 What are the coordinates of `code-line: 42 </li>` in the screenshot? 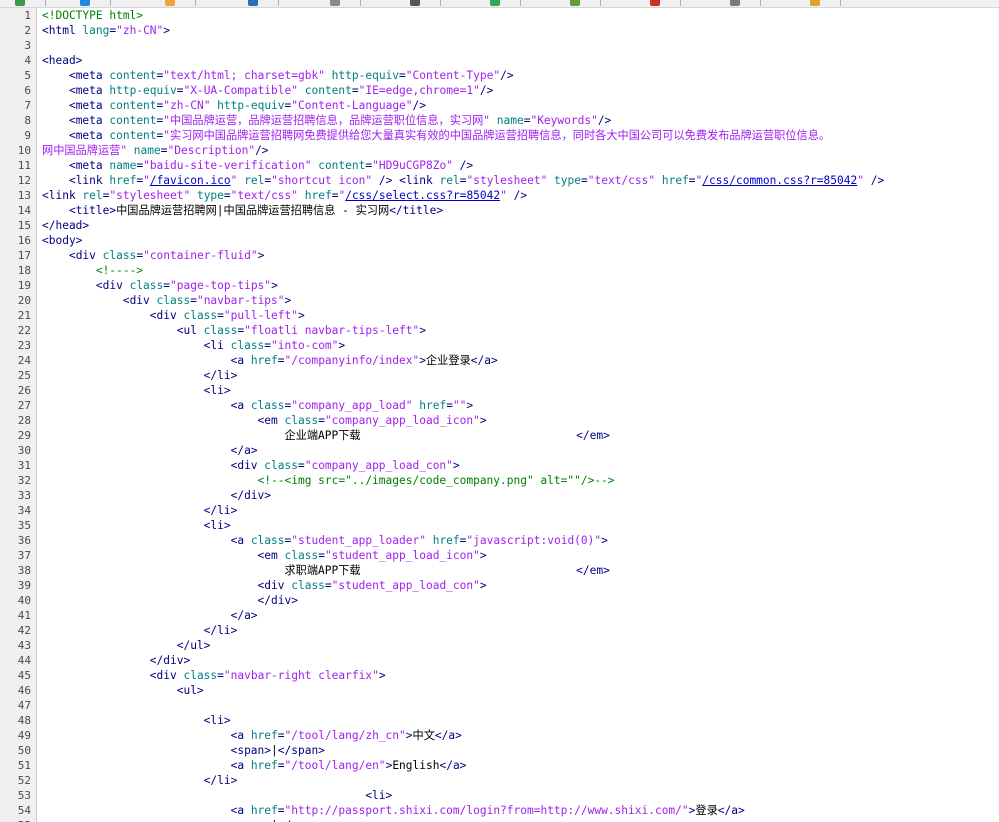 It's located at (499, 630).